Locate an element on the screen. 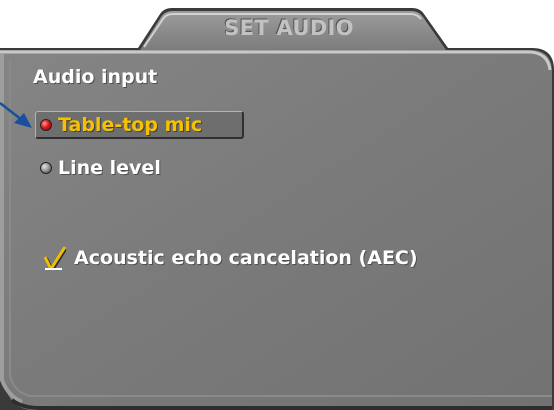 This screenshot has height=410, width=554. radio-option-label: Table-top mic is located at coordinates (130, 124).